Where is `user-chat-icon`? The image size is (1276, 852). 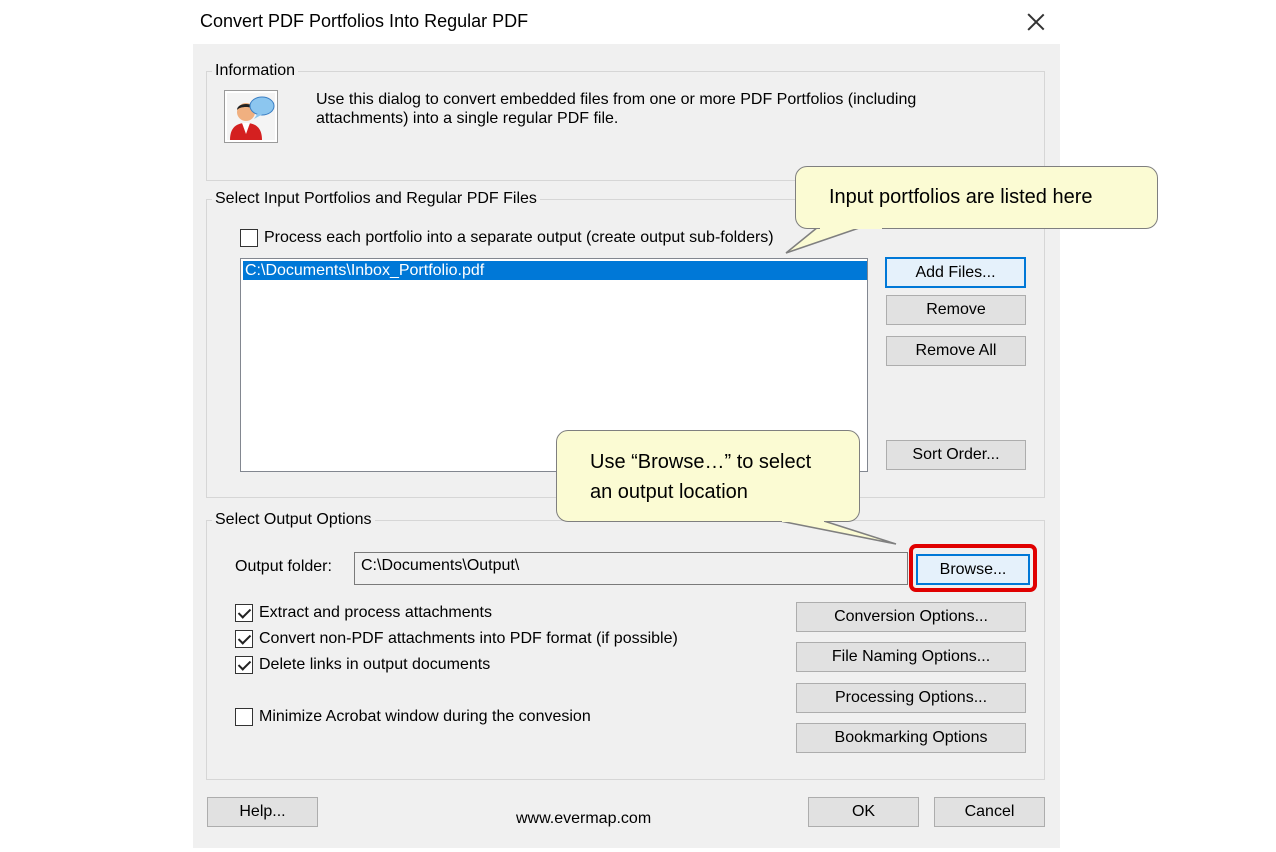 user-chat-icon is located at coordinates (251, 116).